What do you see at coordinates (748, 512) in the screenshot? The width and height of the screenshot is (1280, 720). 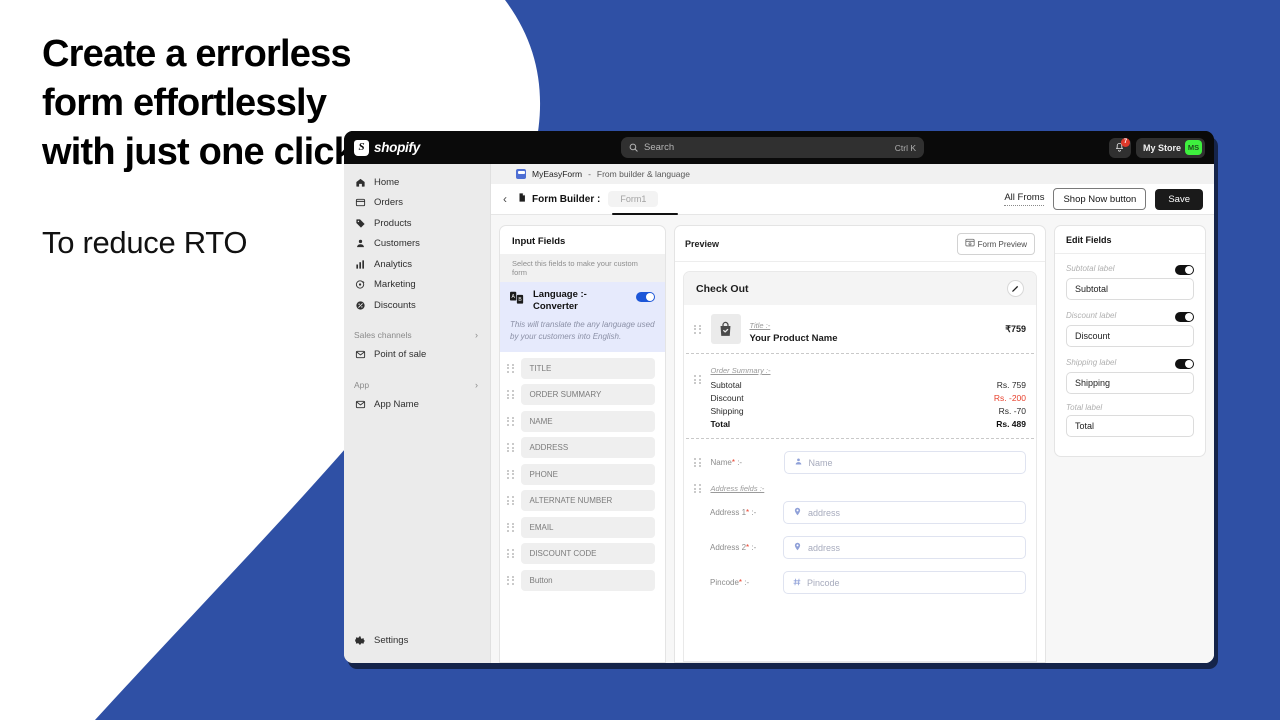 I see `required-marker: *` at bounding box center [748, 512].